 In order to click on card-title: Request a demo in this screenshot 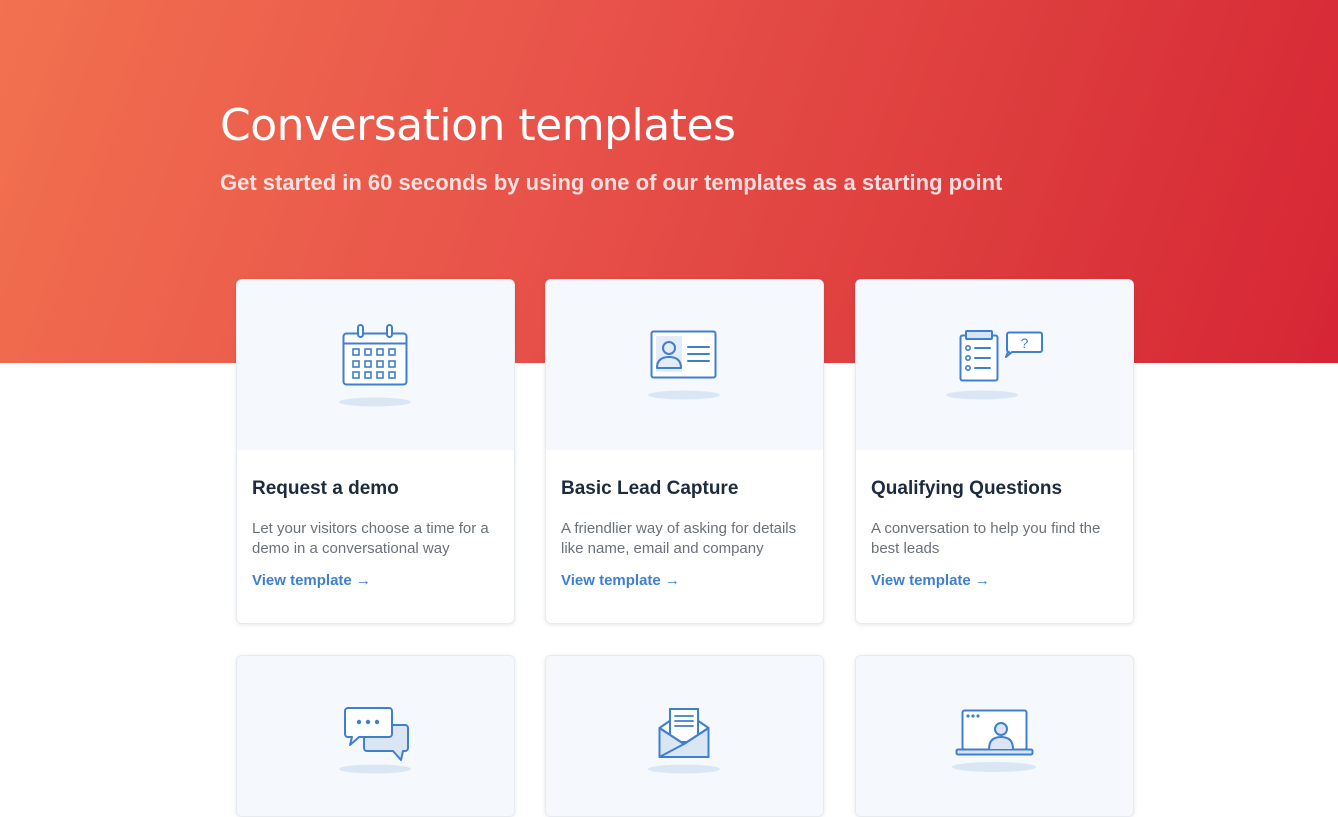, I will do `click(325, 488)`.